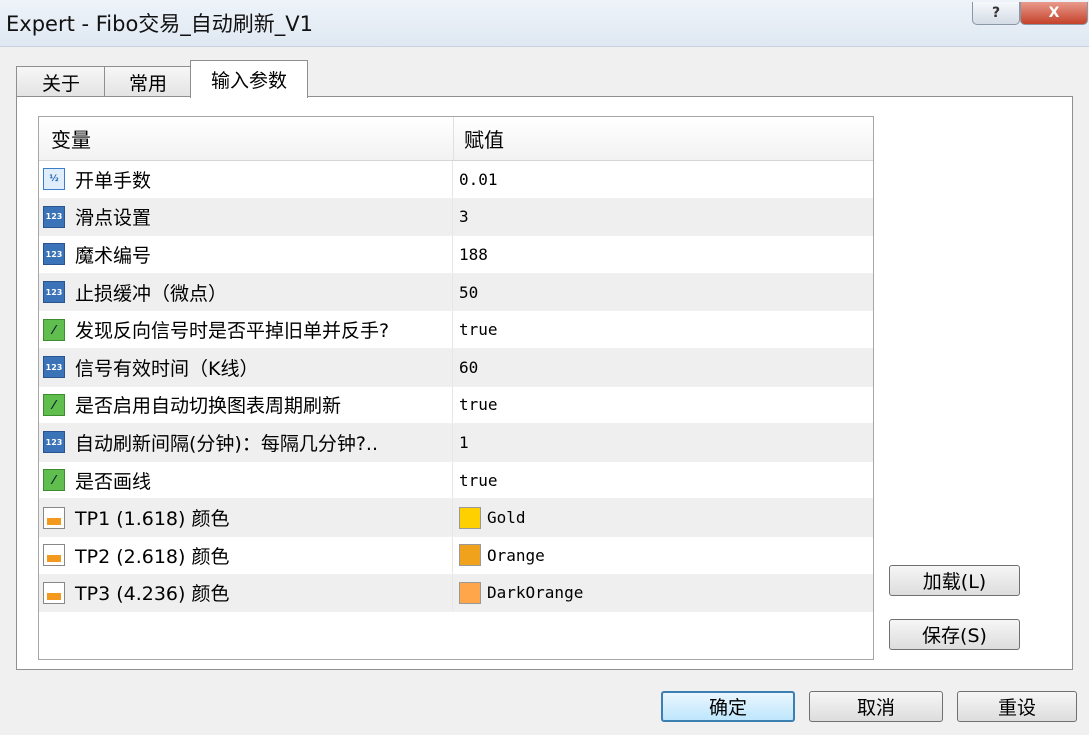 This screenshot has width=1089, height=735. Describe the element at coordinates (516, 555) in the screenshot. I see `value-text: Orange` at that location.